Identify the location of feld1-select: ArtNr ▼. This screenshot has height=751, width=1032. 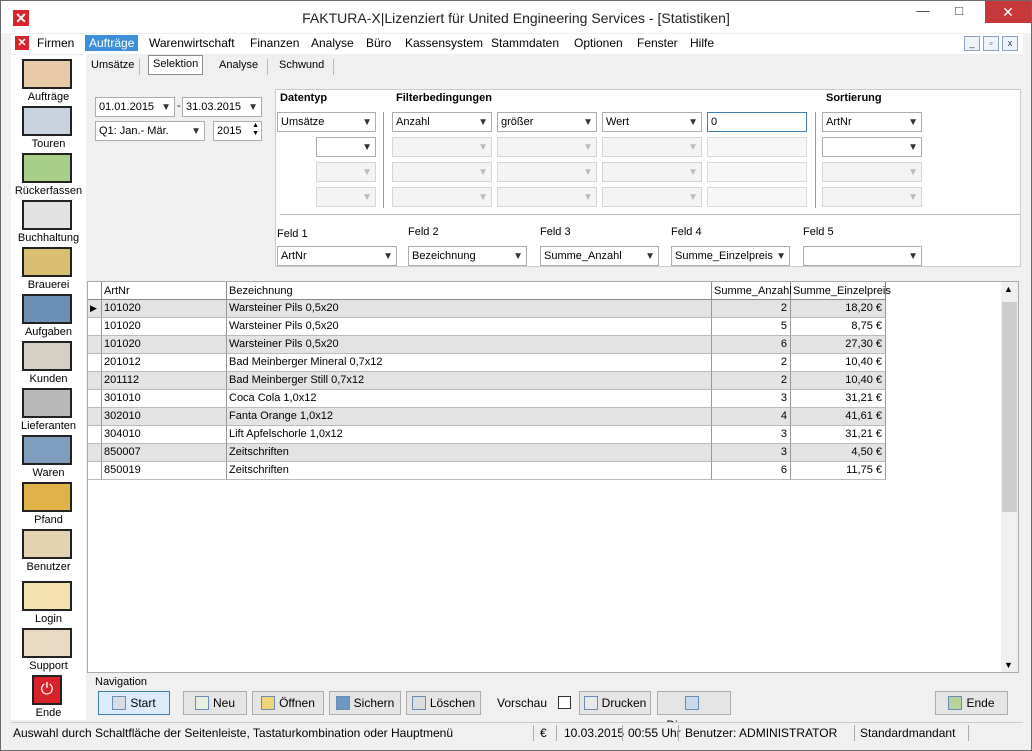
(337, 256).